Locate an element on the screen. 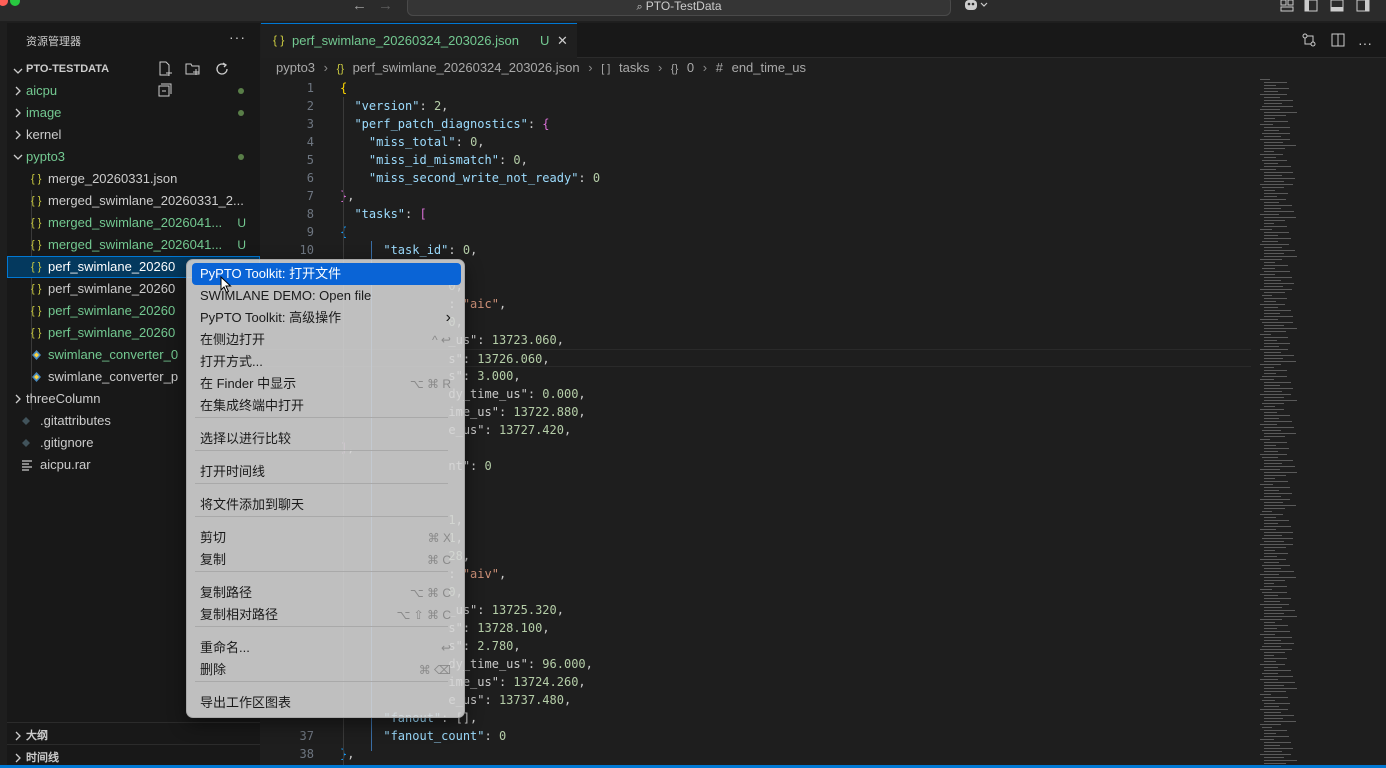  context-menu-item: 复制路径 ⌥ ⌘ C is located at coordinates (326, 593).